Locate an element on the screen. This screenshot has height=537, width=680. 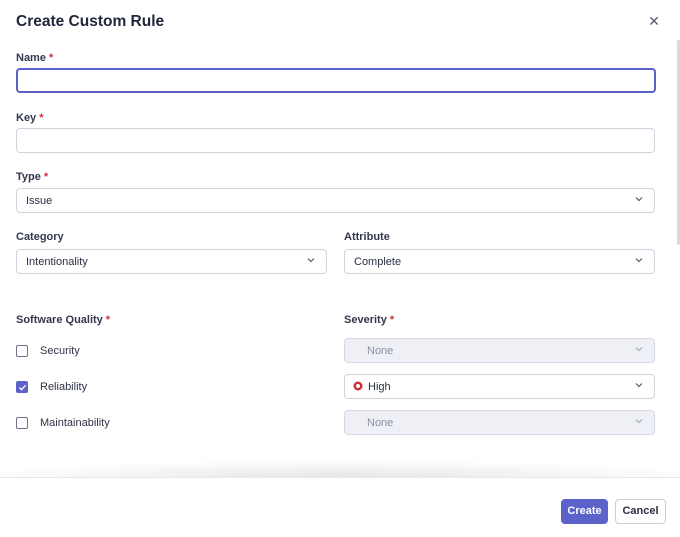
reliability-label: Reliability is located at coordinates (64, 387).